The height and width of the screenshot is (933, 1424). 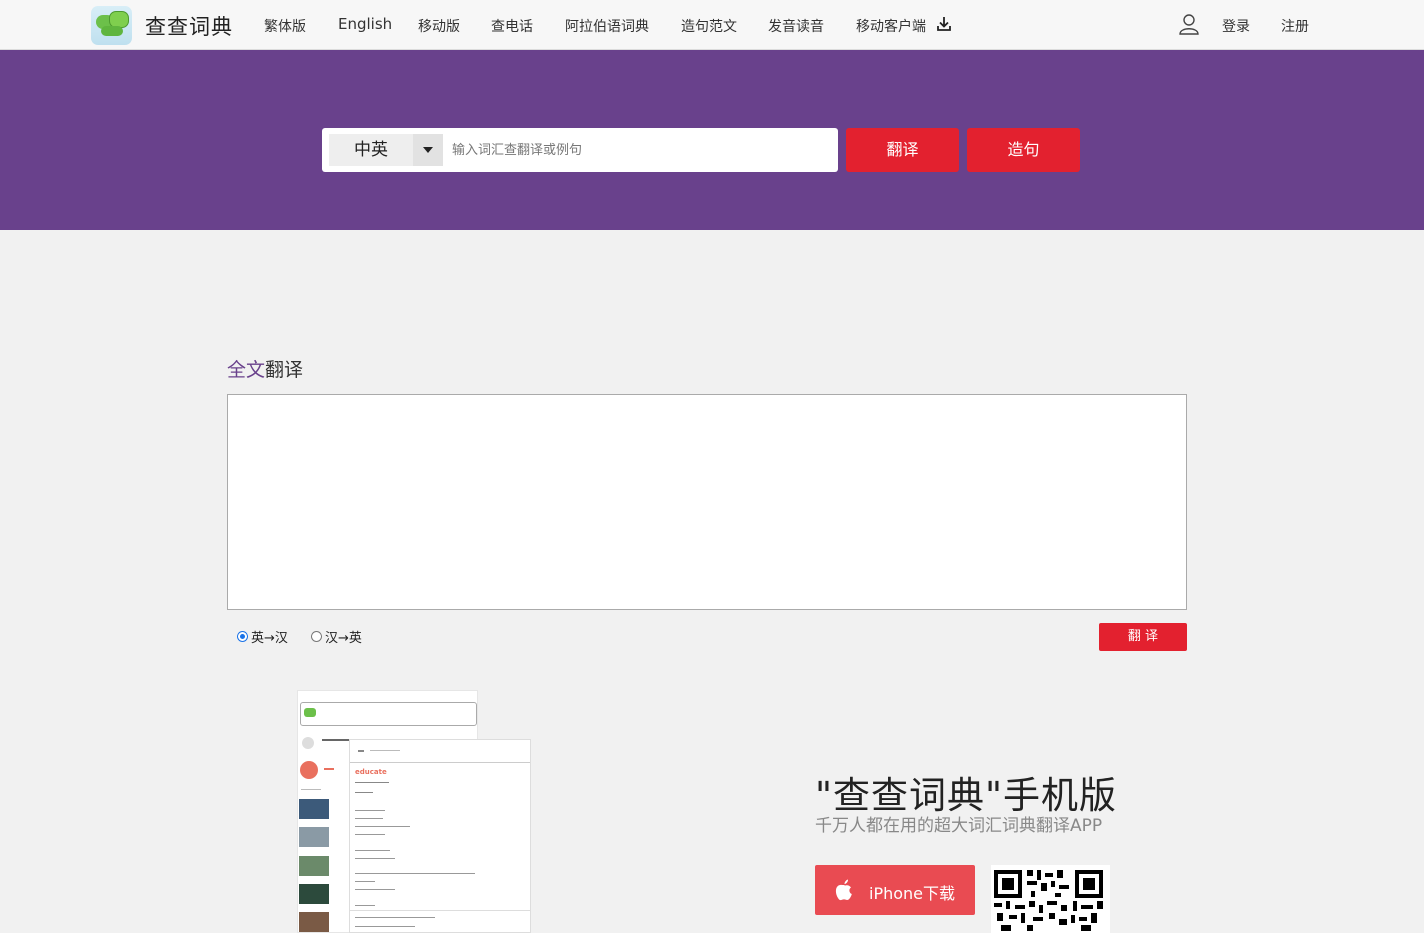 What do you see at coordinates (1236, 26) in the screenshot?
I see `login-link: 登录` at bounding box center [1236, 26].